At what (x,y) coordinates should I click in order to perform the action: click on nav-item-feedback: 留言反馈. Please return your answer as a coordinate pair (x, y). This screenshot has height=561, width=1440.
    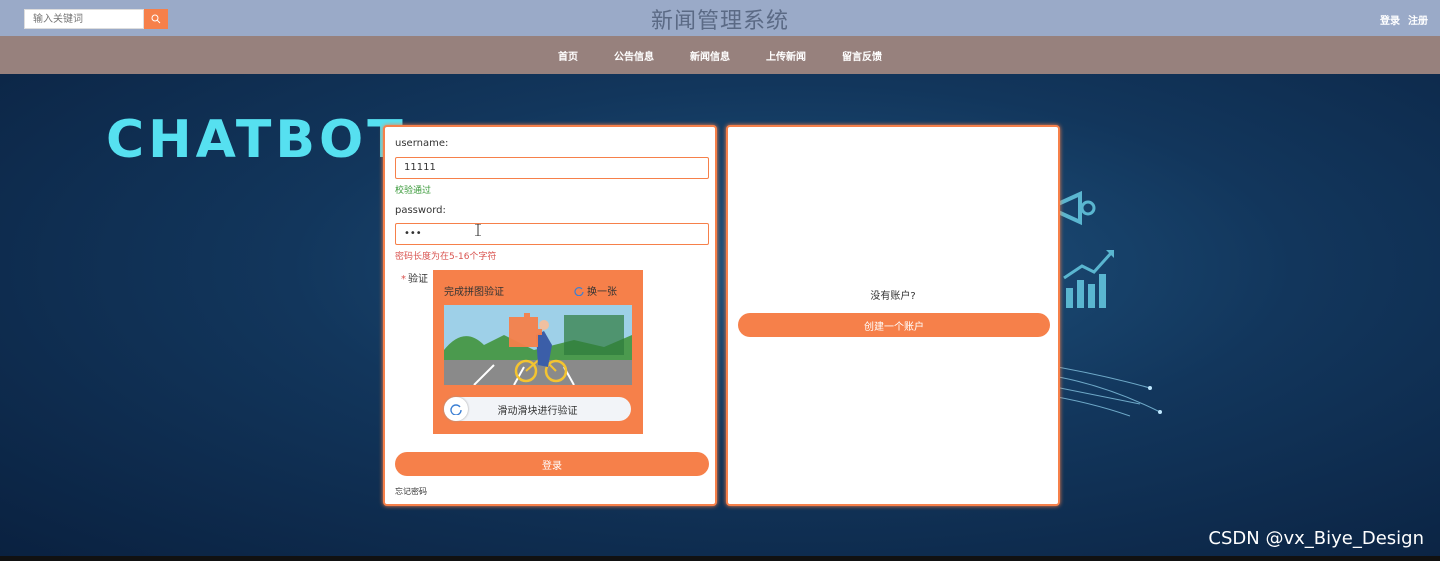
    Looking at the image, I should click on (862, 55).